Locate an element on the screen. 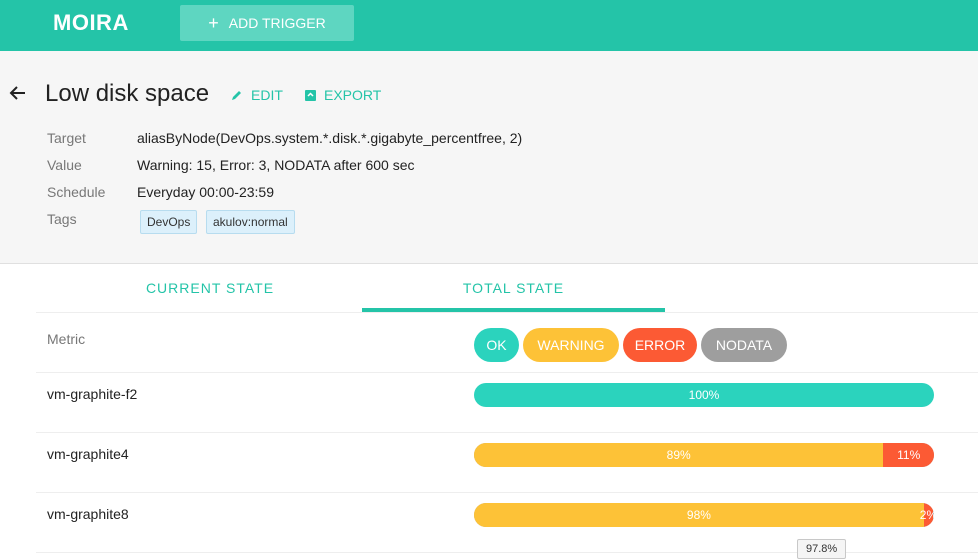 The width and height of the screenshot is (978, 559). export-label: EXPORT is located at coordinates (353, 95).